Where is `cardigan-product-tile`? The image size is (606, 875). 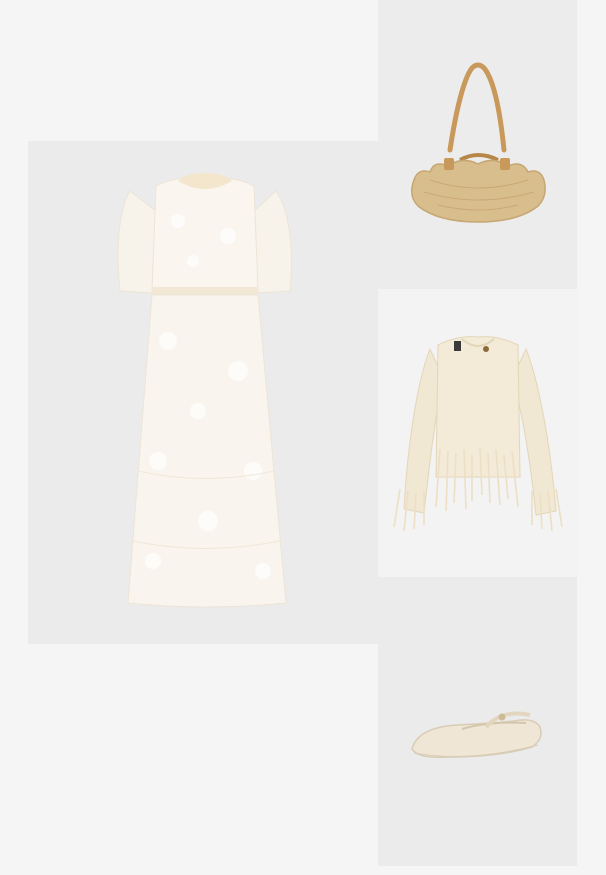 cardigan-product-tile is located at coordinates (477, 433).